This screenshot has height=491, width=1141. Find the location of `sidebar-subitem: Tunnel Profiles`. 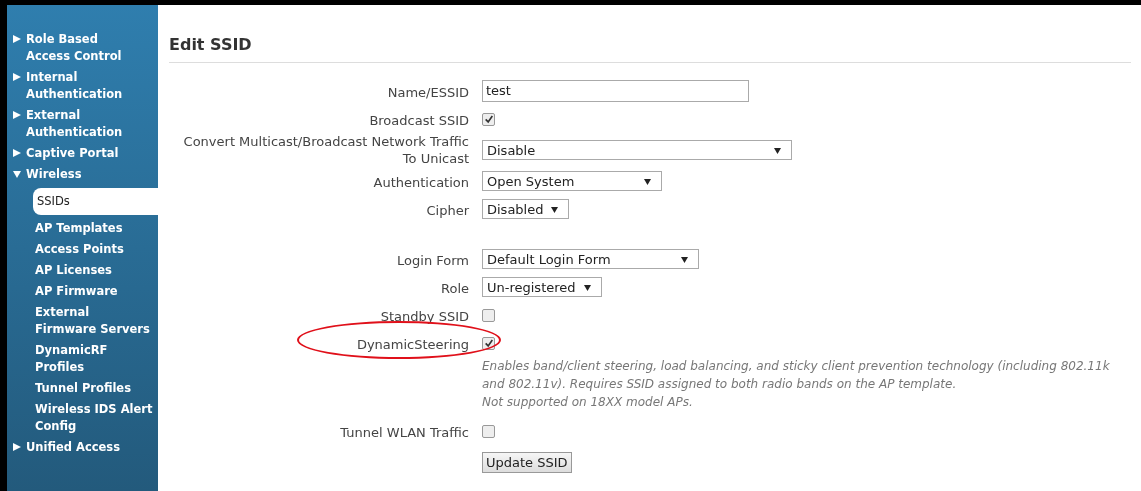

sidebar-subitem: Tunnel Profiles is located at coordinates (82, 388).